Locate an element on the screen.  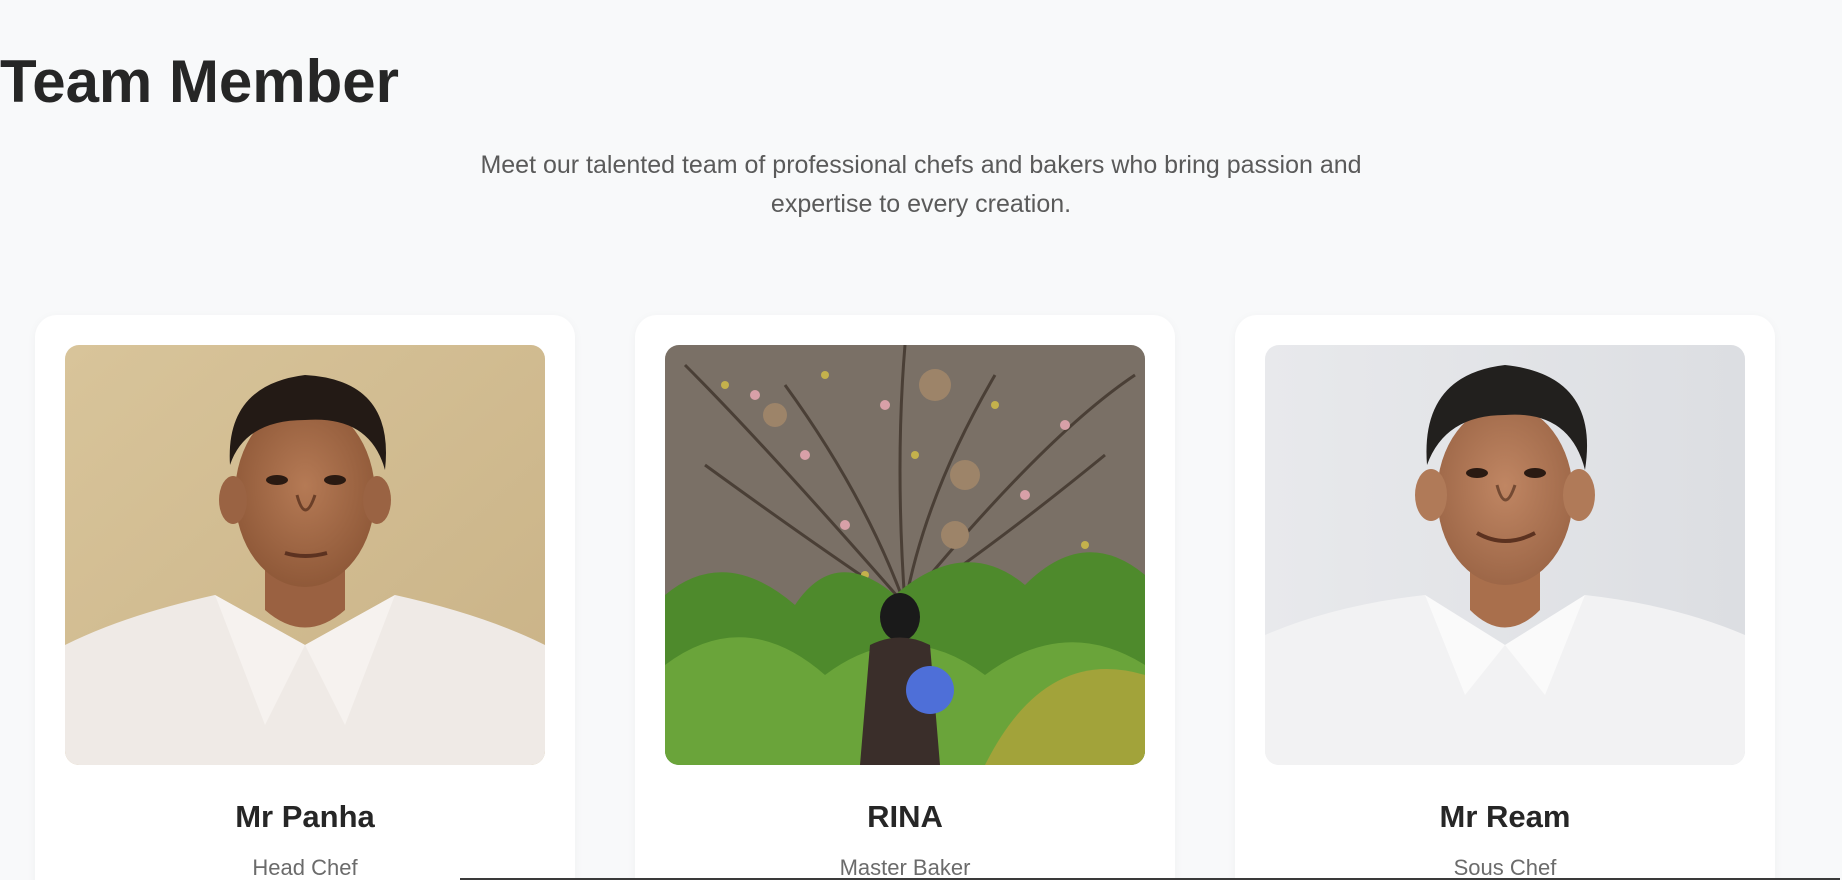
member-role: Sous Chef is located at coordinates (1505, 867).